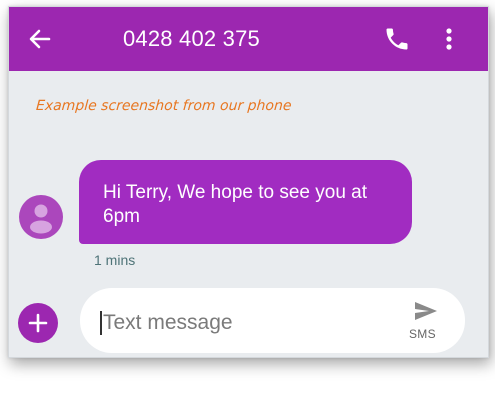  What do you see at coordinates (426, 311) in the screenshot?
I see `send-icon` at bounding box center [426, 311].